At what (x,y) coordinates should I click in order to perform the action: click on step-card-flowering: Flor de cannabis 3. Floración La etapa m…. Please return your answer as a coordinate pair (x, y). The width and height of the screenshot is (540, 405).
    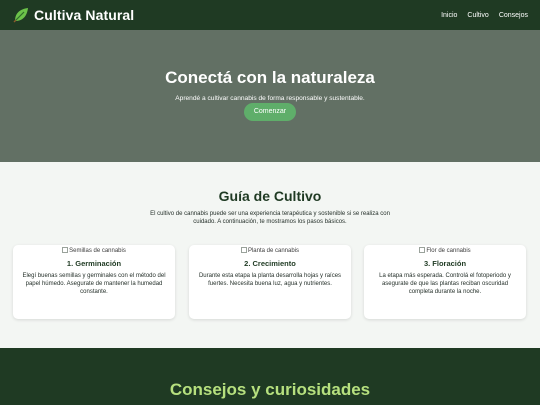
    Looking at the image, I should click on (445, 282).